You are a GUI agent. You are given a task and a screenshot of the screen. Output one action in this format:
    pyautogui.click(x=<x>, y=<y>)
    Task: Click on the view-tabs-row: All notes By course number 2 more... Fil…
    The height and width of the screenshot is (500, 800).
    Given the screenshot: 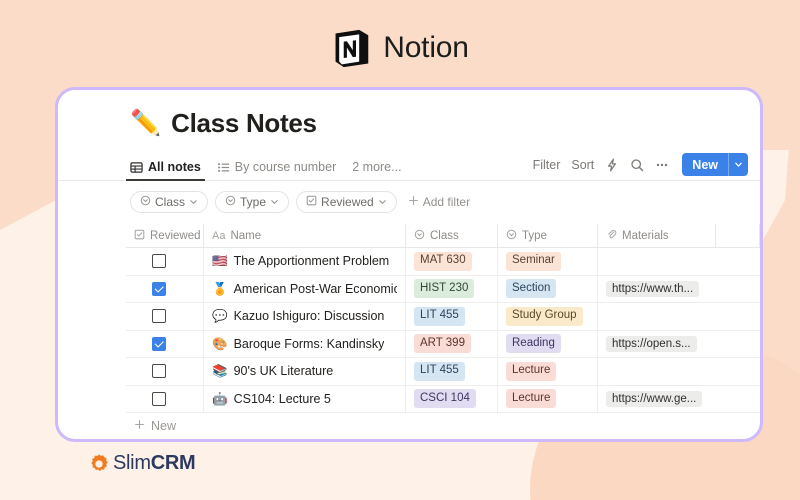 What is the action you would take?
    pyautogui.click(x=409, y=166)
    